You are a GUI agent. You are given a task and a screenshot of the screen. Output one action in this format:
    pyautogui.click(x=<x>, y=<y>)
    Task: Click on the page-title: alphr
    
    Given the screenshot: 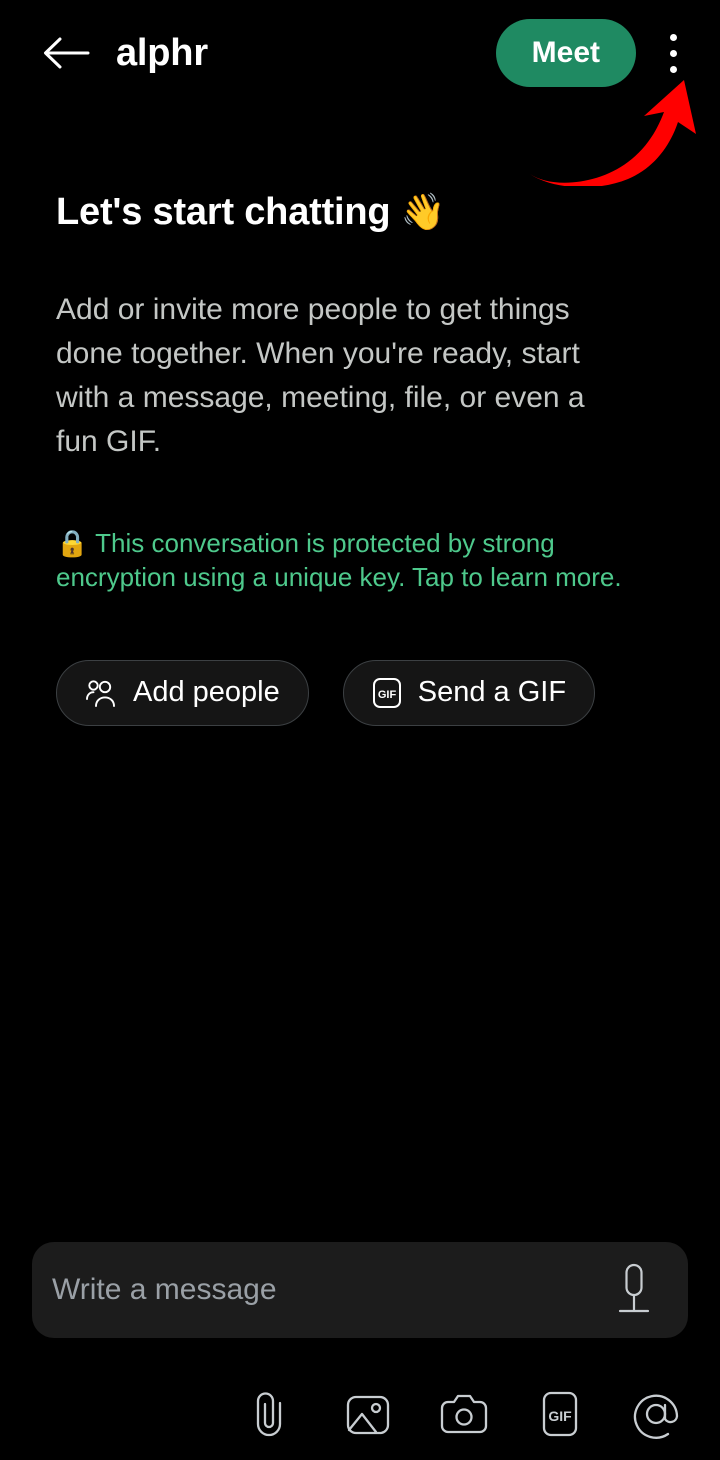 What is the action you would take?
    pyautogui.click(x=162, y=52)
    